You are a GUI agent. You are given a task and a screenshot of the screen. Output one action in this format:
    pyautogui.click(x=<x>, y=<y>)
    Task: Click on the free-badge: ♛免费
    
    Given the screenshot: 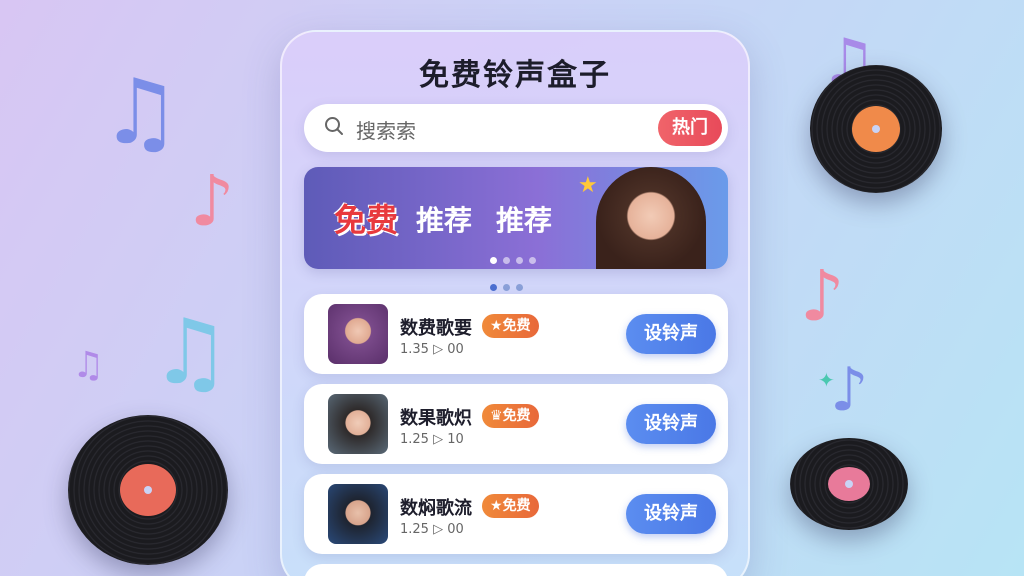 What is the action you would take?
    pyautogui.click(x=510, y=416)
    